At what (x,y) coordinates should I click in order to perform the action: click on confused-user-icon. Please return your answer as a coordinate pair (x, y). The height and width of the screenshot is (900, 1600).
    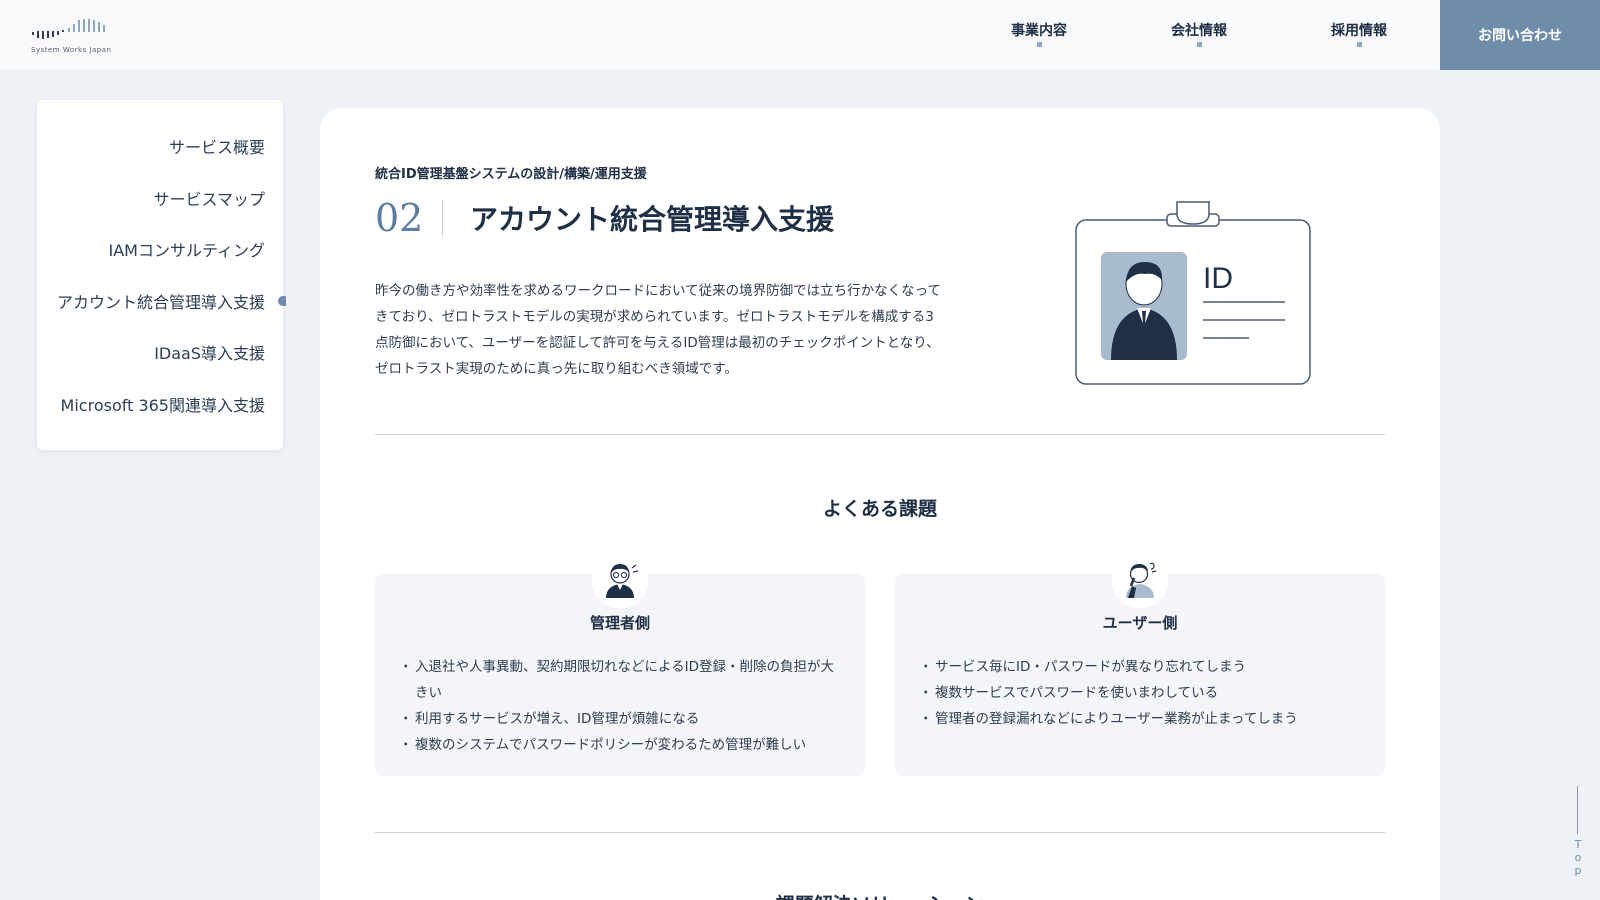
    Looking at the image, I should click on (1141, 580).